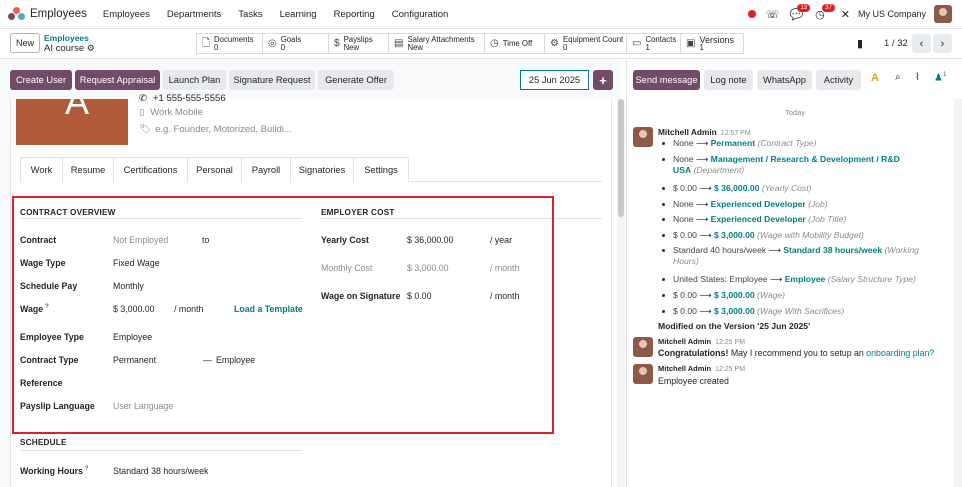 The width and height of the screenshot is (962, 487). I want to click on send-message-button: Send message, so click(666, 80).